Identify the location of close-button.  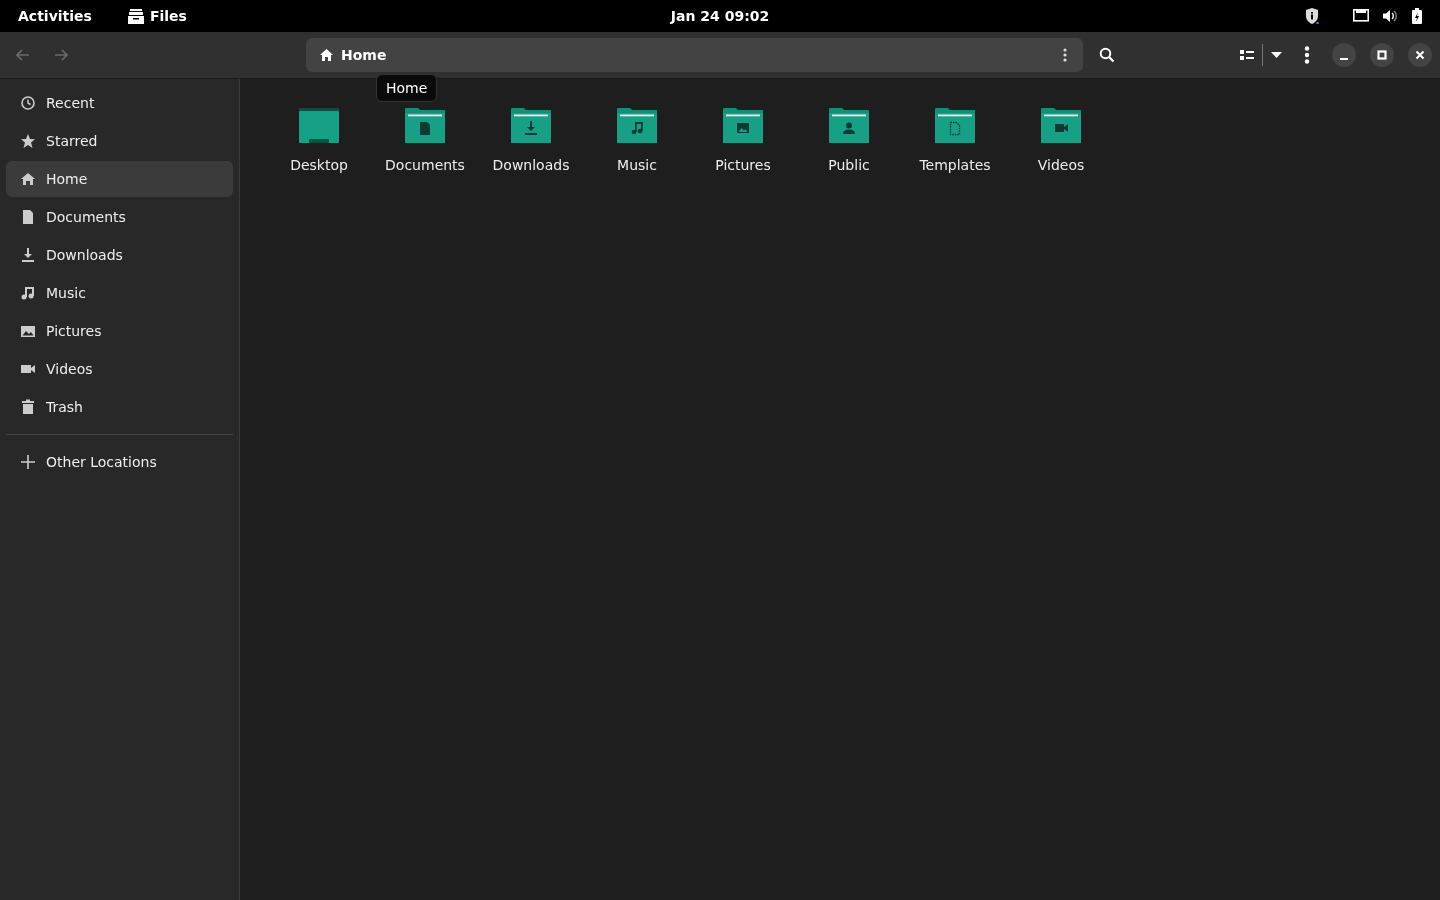
(1420, 55).